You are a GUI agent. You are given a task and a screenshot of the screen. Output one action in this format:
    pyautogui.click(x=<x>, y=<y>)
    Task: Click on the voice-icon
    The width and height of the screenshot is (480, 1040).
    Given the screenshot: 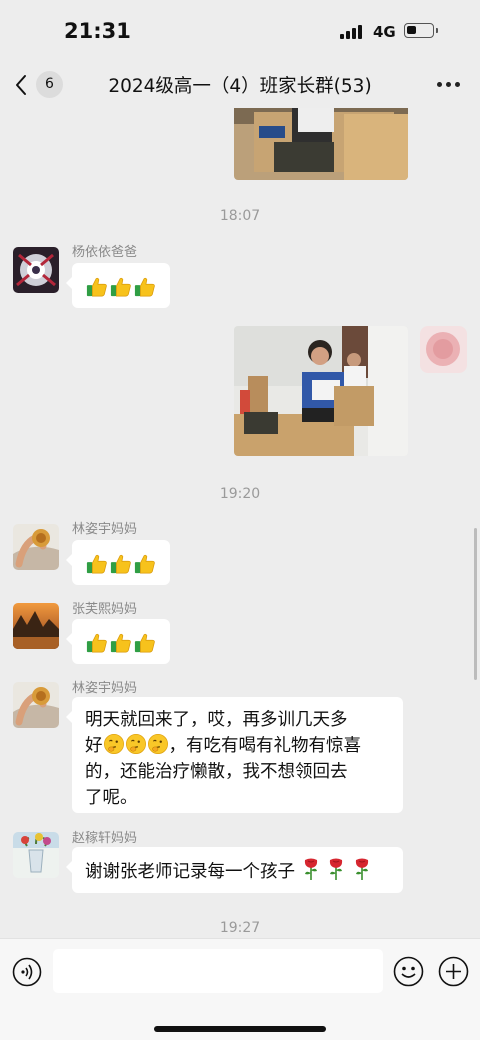 What is the action you would take?
    pyautogui.click(x=27, y=972)
    